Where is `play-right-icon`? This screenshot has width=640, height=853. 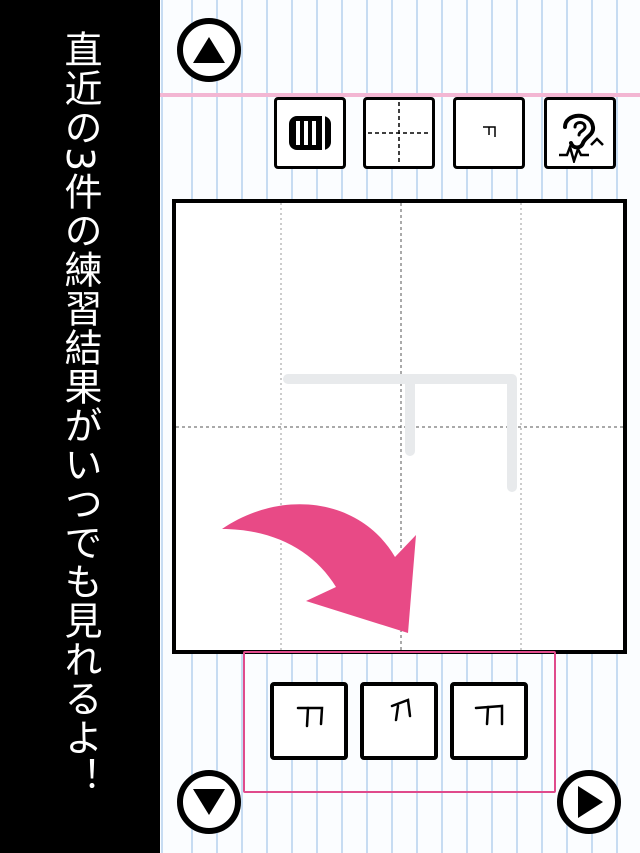 play-right-icon is located at coordinates (590, 802).